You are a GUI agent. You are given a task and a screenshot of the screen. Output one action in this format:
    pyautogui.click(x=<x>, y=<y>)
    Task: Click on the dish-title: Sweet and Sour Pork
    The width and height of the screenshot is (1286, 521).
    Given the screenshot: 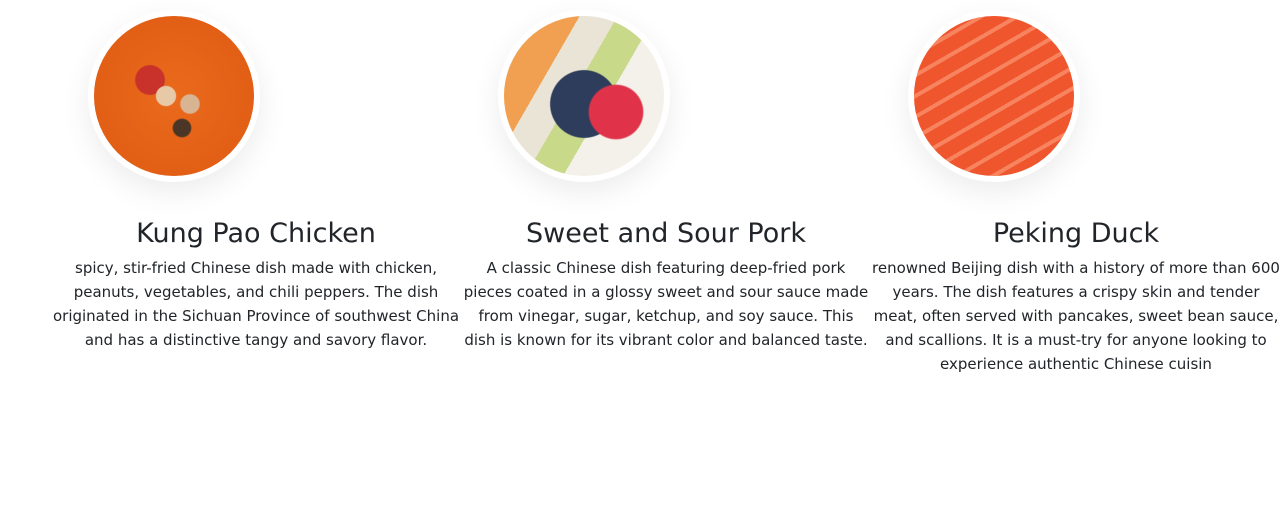 What is the action you would take?
    pyautogui.click(x=666, y=233)
    